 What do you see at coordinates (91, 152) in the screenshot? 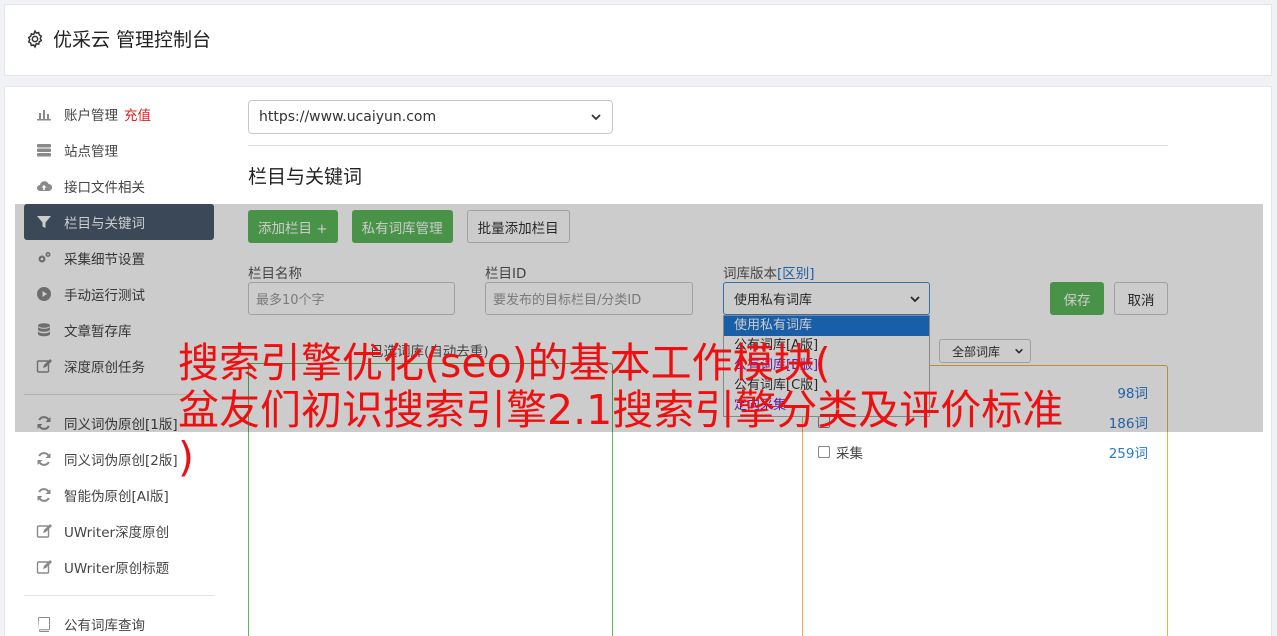
I see `sidebar-item-label: 站点管理` at bounding box center [91, 152].